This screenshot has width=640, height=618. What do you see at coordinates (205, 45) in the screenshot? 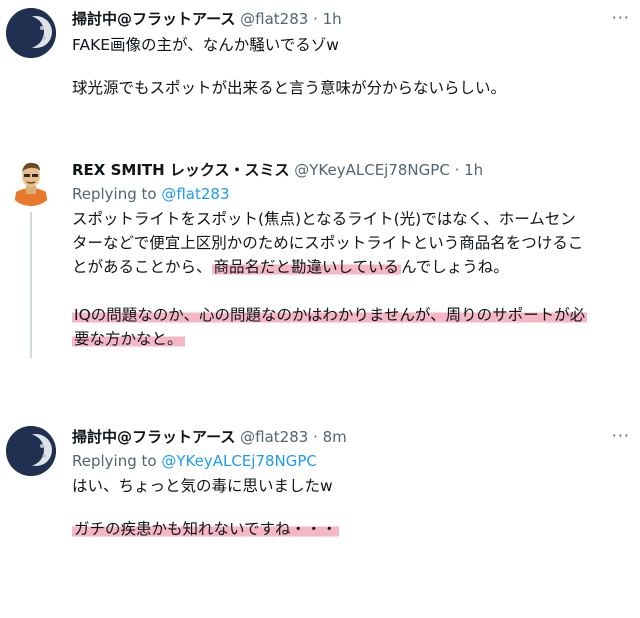
I see `text-line: FAKE画像の主が、なんか騒いでるゾw` at bounding box center [205, 45].